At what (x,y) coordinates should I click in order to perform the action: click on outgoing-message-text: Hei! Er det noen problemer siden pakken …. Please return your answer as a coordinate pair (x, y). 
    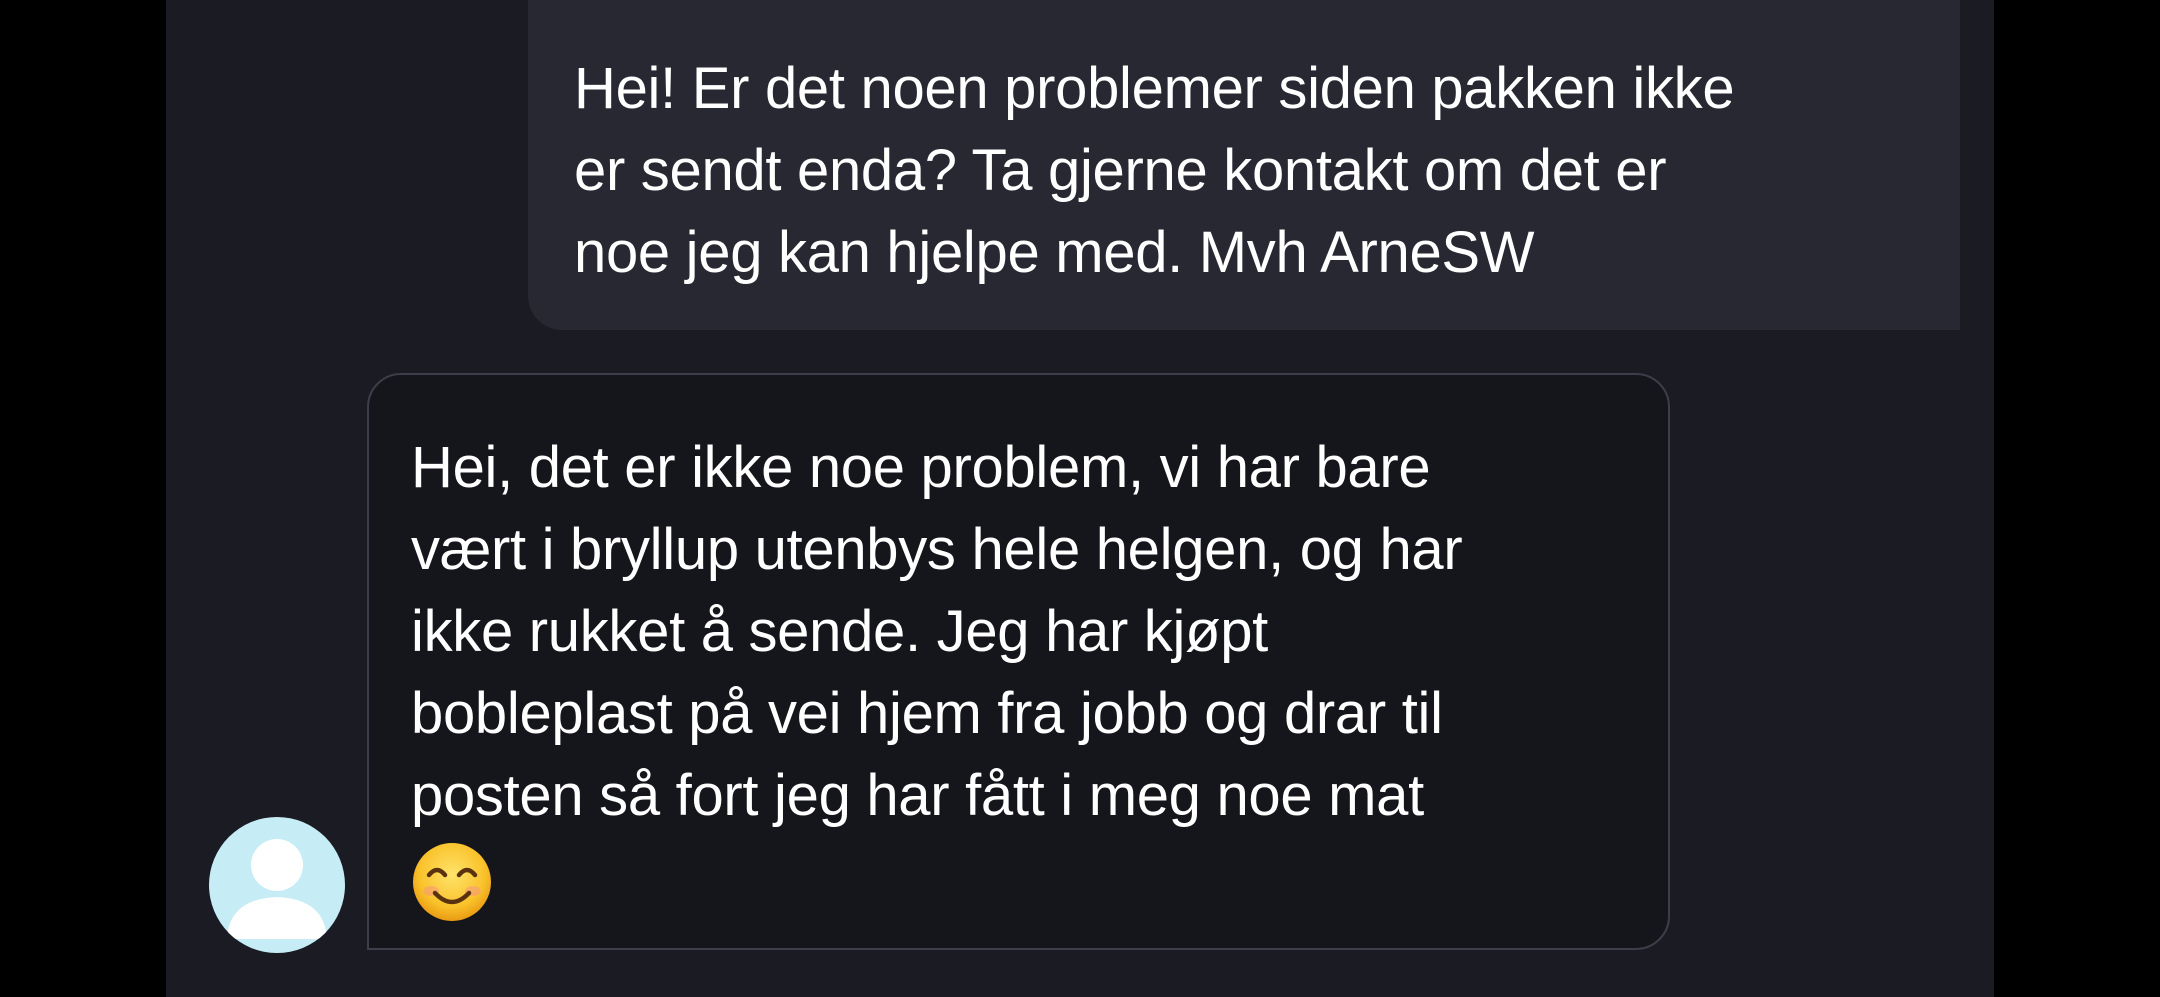
    Looking at the image, I should click on (1154, 170).